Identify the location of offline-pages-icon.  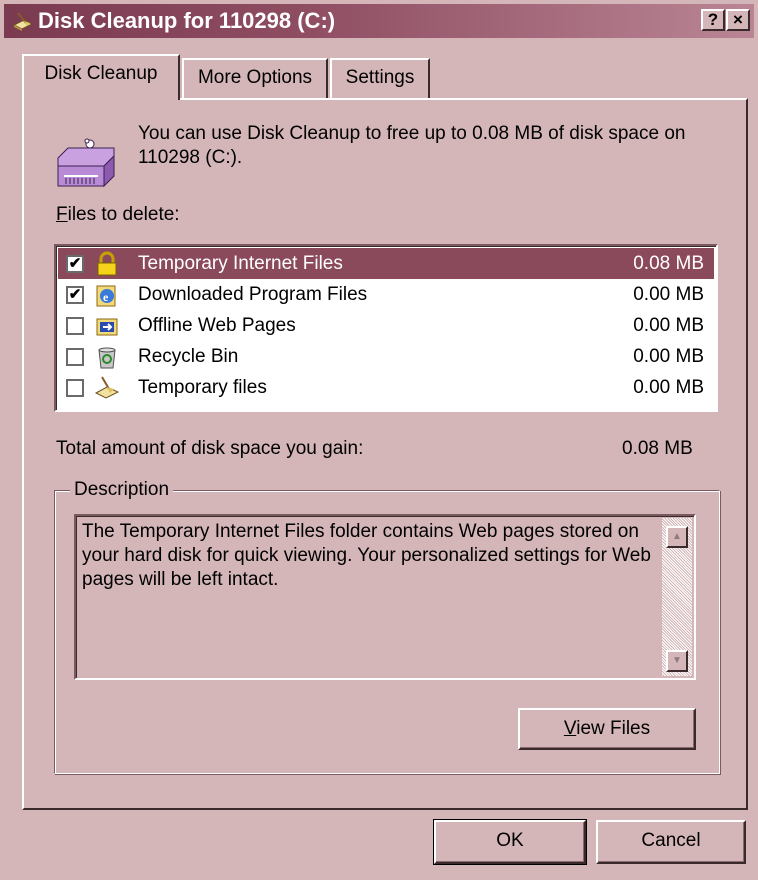
(107, 327).